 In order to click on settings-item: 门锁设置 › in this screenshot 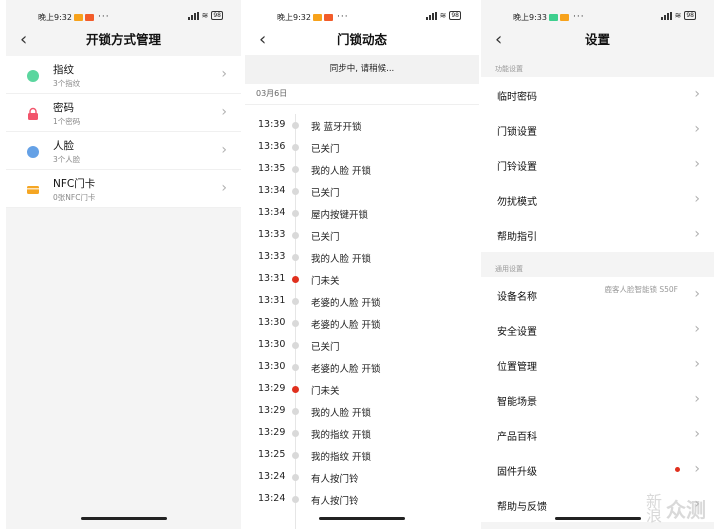, I will do `click(597, 129)`.